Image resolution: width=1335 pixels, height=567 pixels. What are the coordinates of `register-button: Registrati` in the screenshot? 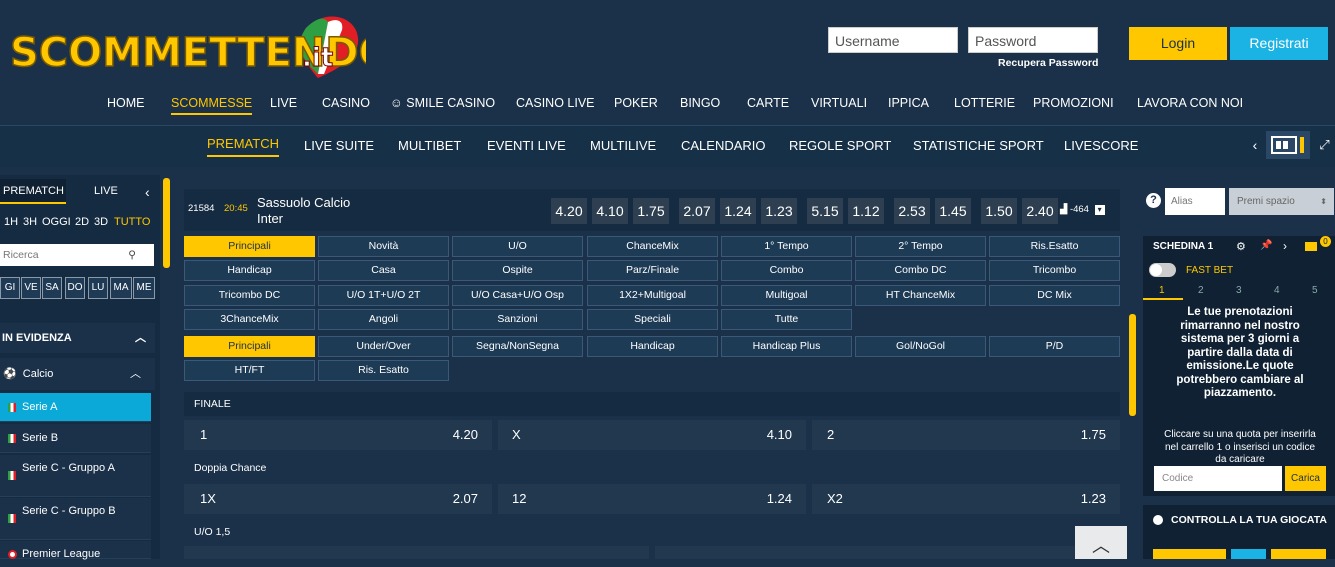 It's located at (1279, 43).